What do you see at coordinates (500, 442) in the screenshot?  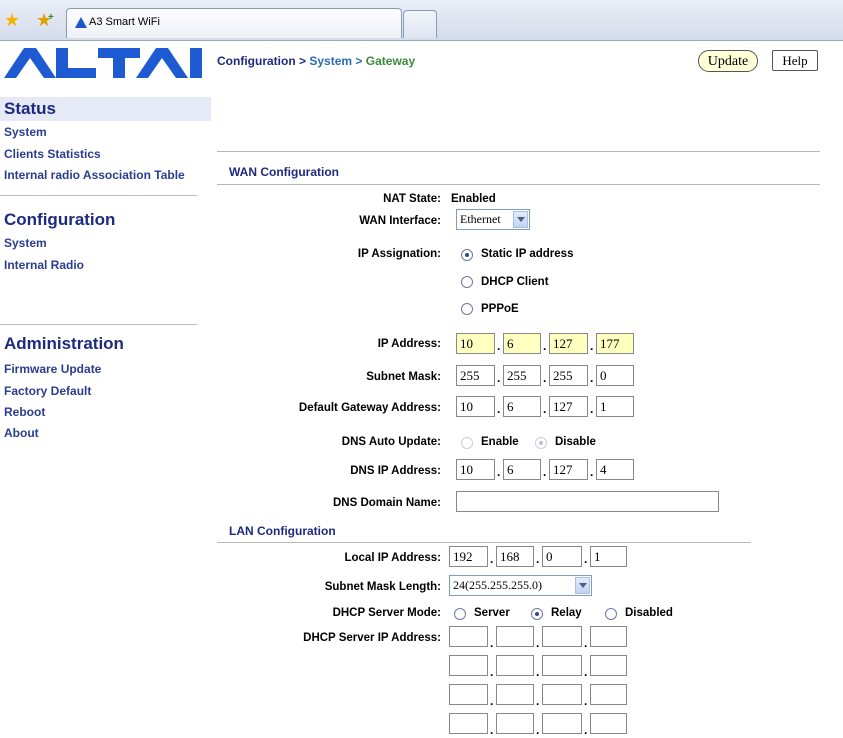 I see `dns-auto-enable-label: Enable` at bounding box center [500, 442].